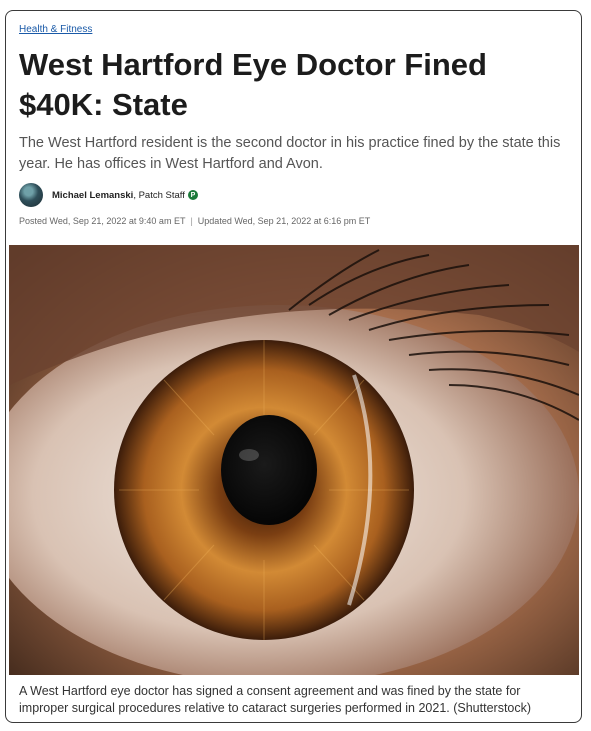  I want to click on patch-badge-icon: P, so click(192, 195).